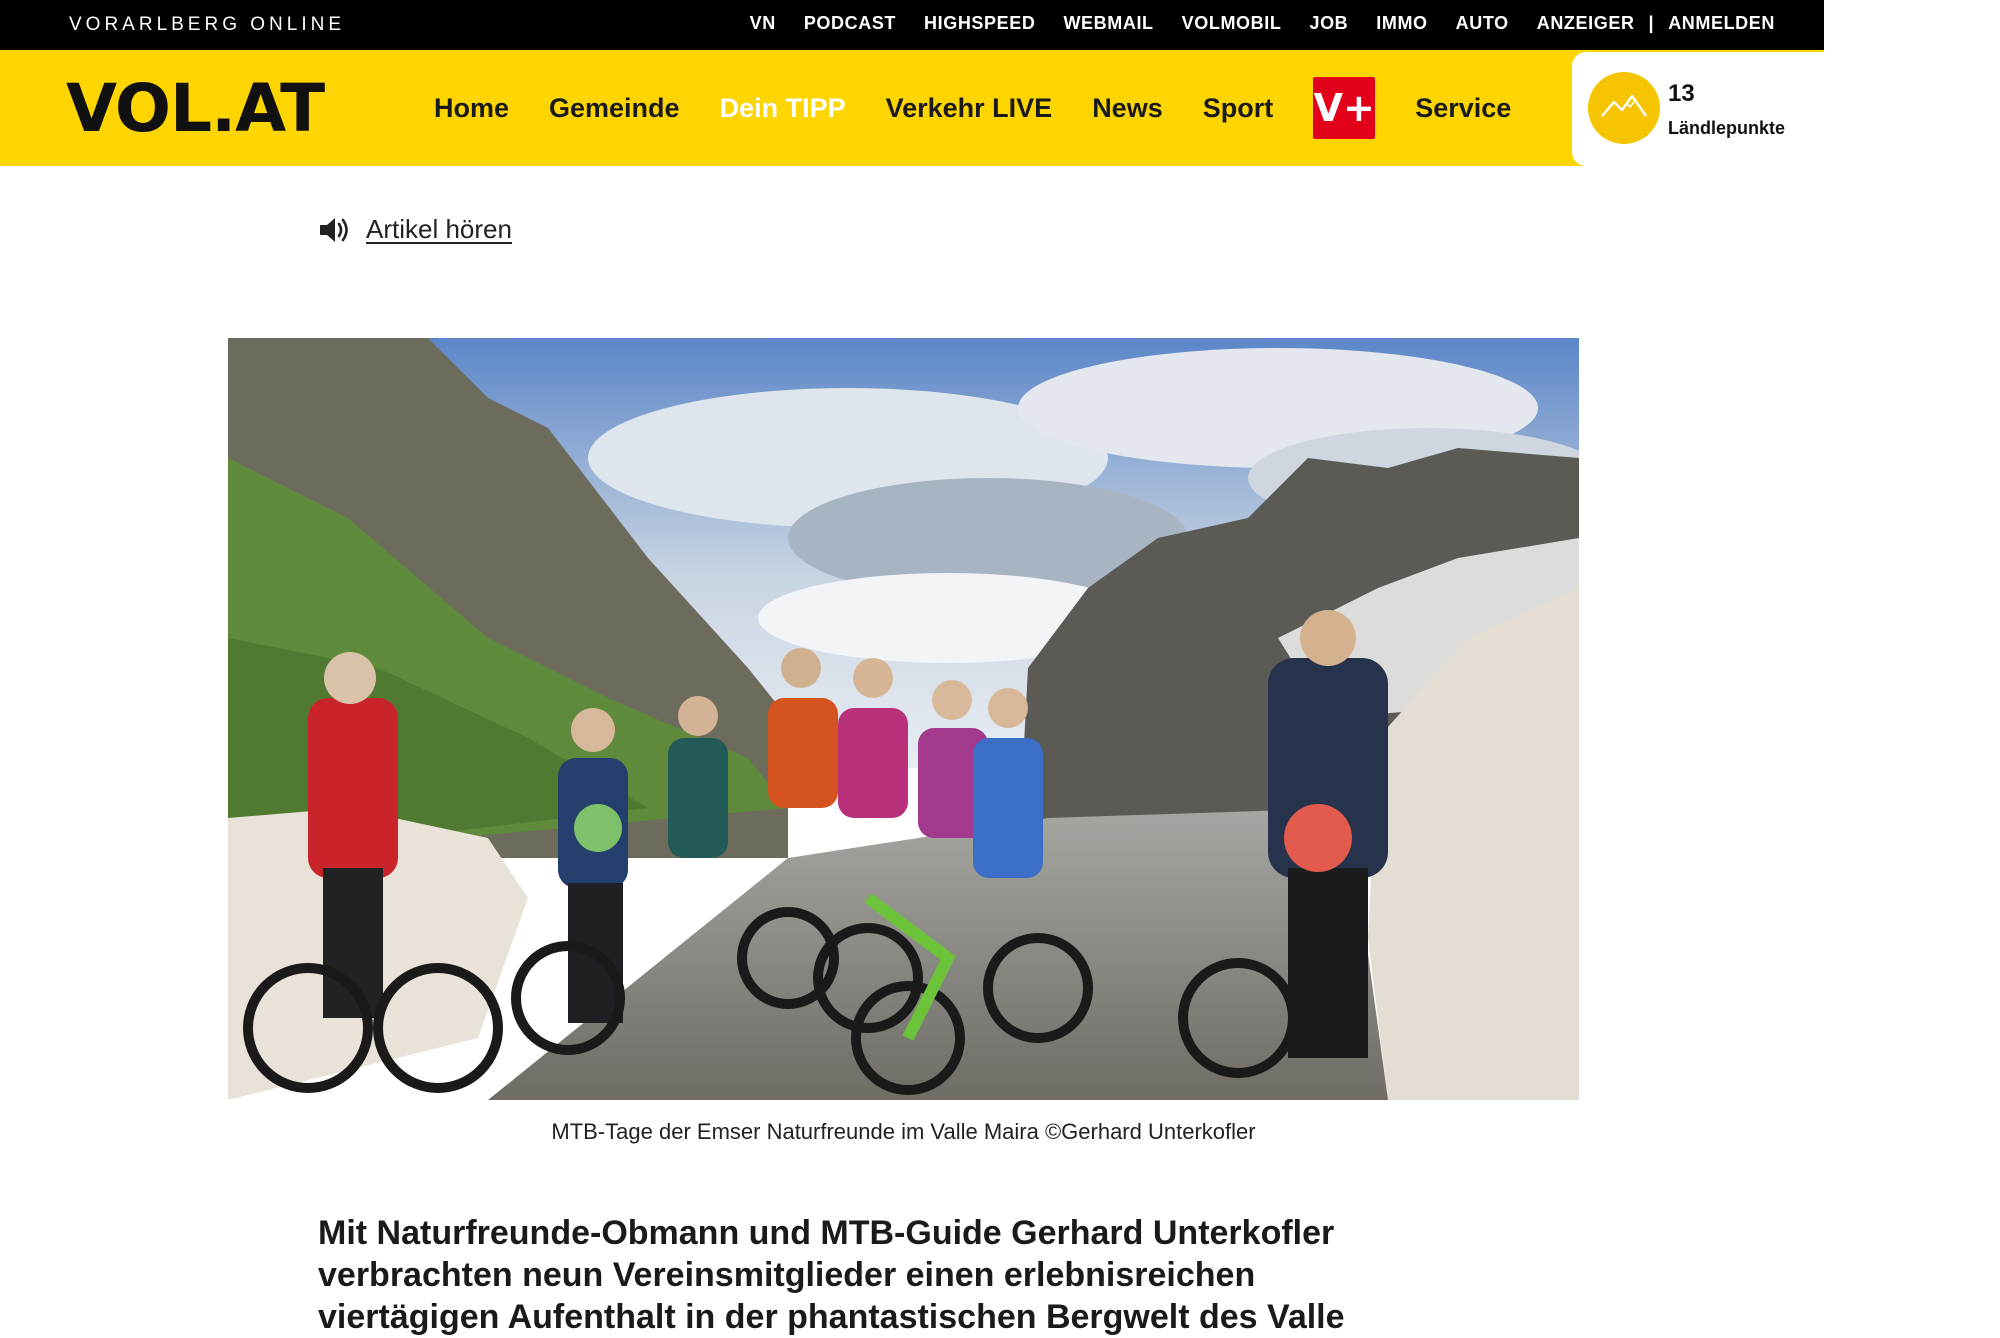 The width and height of the screenshot is (2000, 1338). What do you see at coordinates (969, 108) in the screenshot?
I see `nav-verkehr-live: Verkehr LIVE` at bounding box center [969, 108].